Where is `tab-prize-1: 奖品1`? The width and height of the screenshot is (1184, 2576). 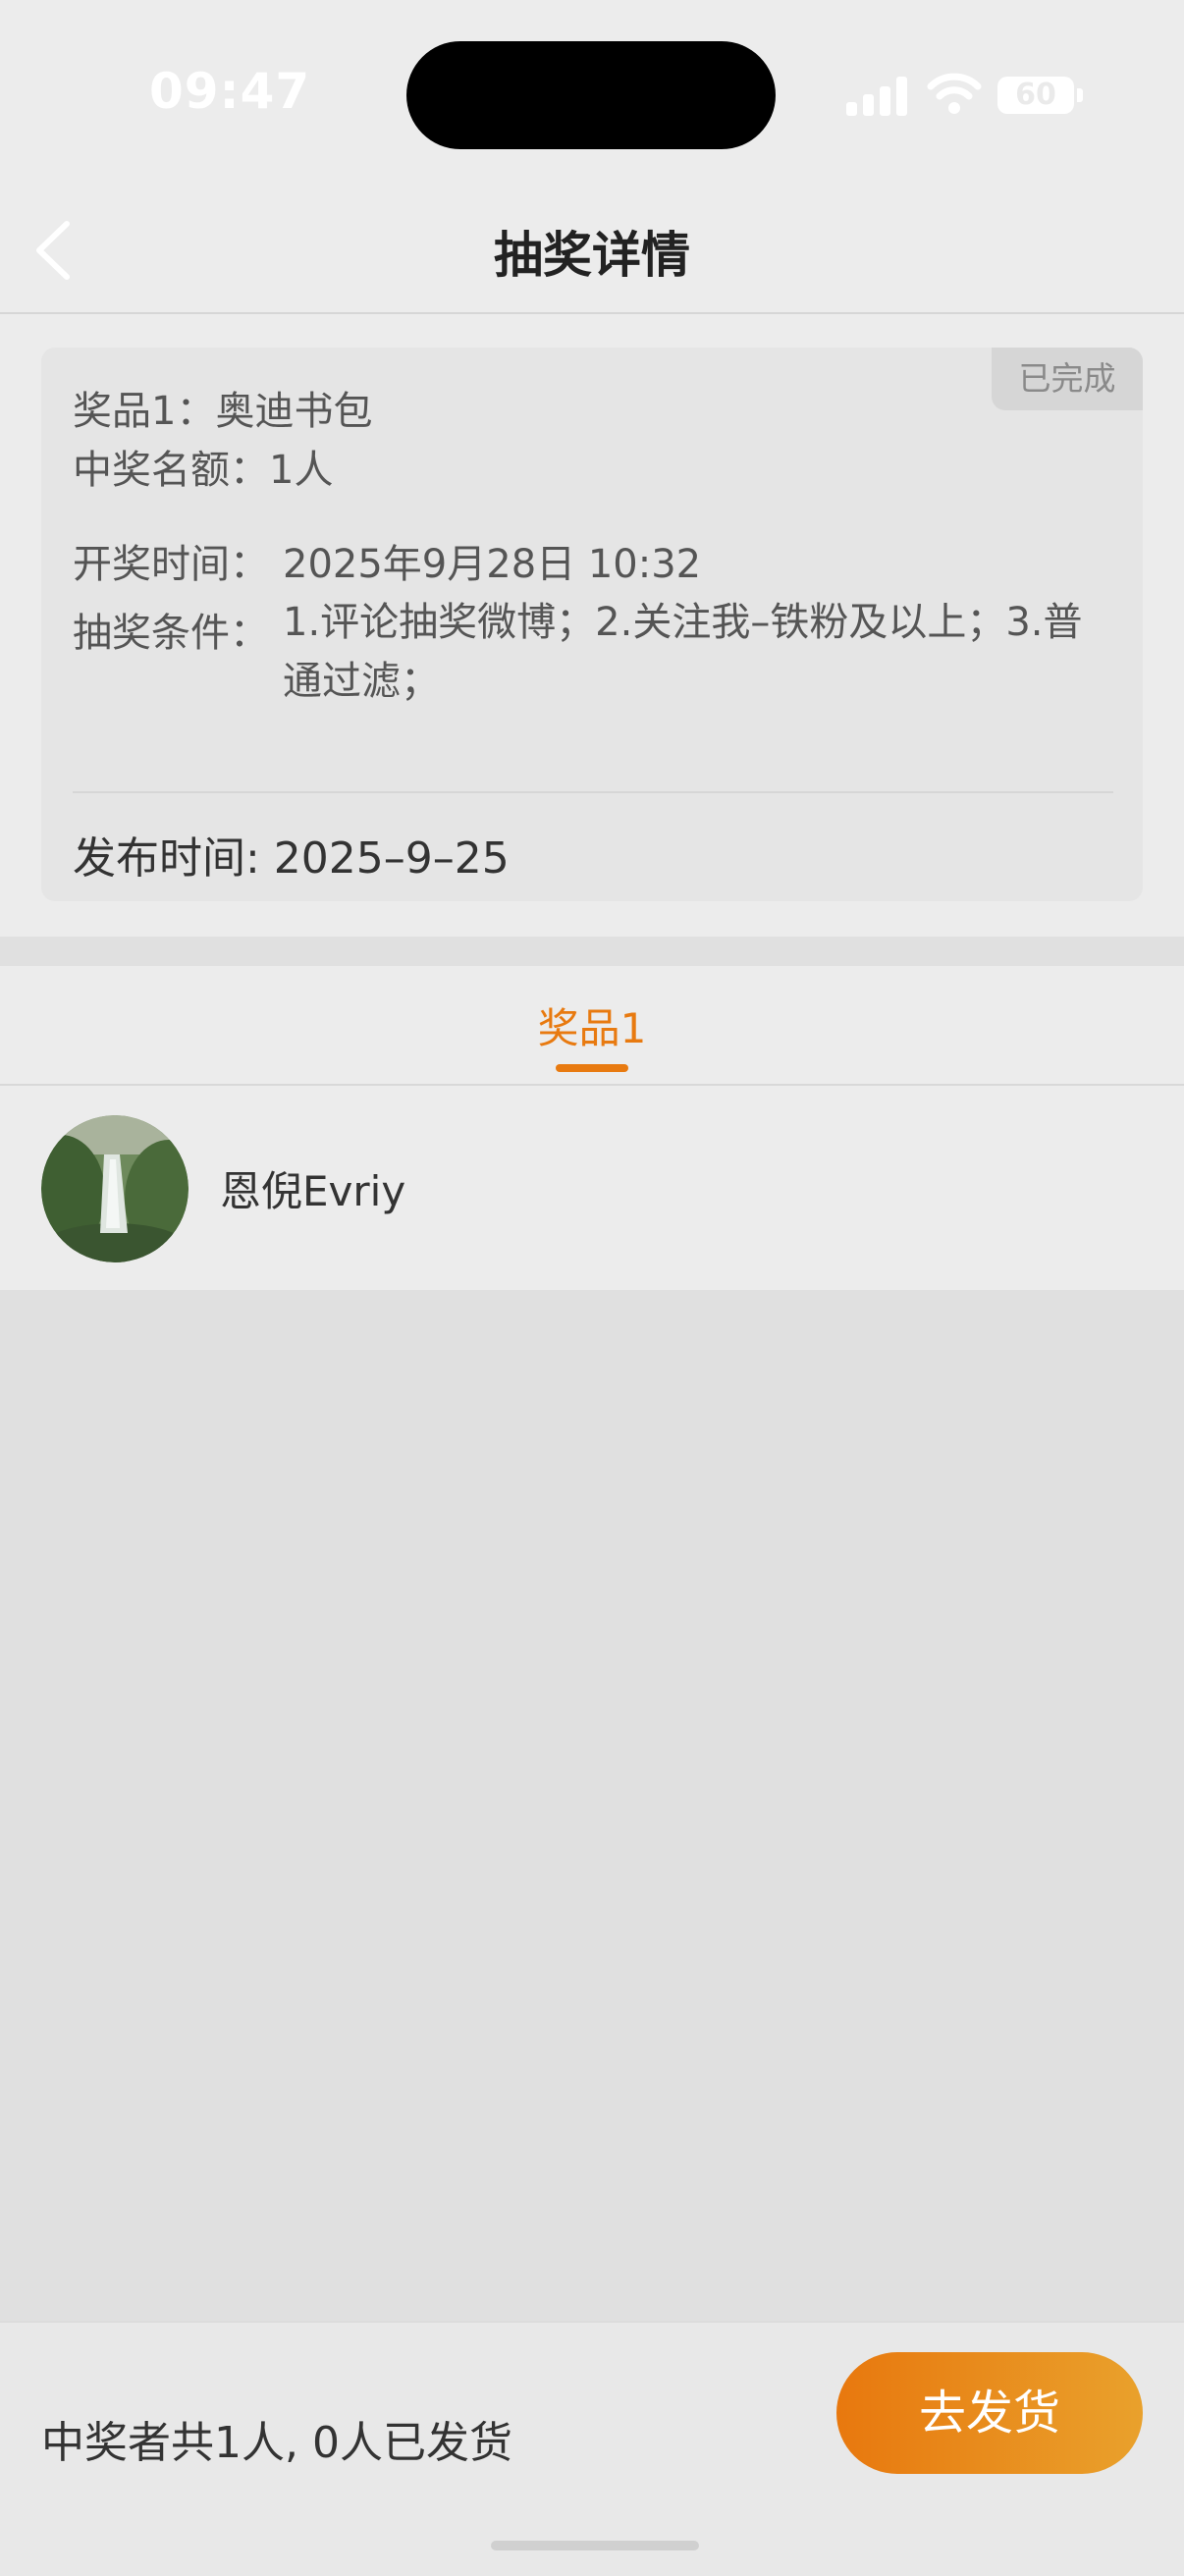 tab-prize-1: 奖品1 is located at coordinates (592, 1025).